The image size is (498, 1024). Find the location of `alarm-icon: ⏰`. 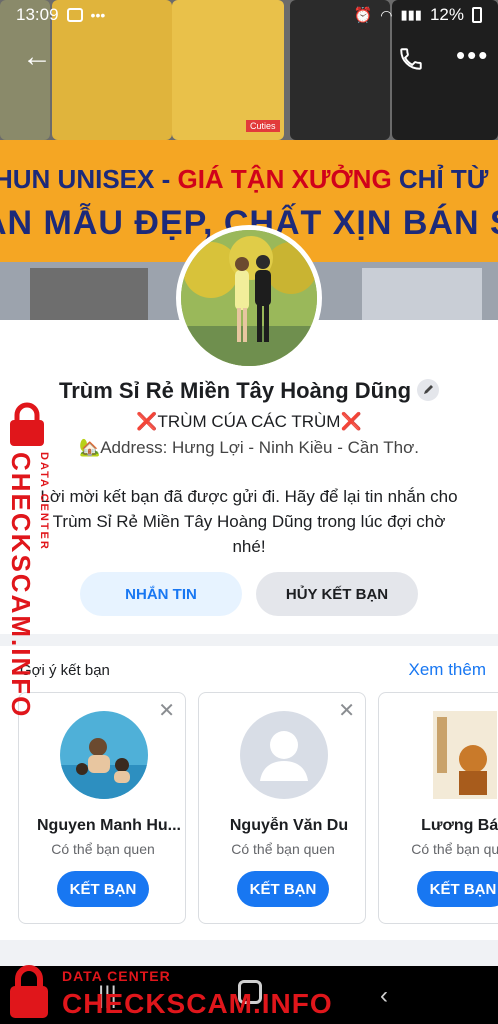

alarm-icon: ⏰ is located at coordinates (363, 15).